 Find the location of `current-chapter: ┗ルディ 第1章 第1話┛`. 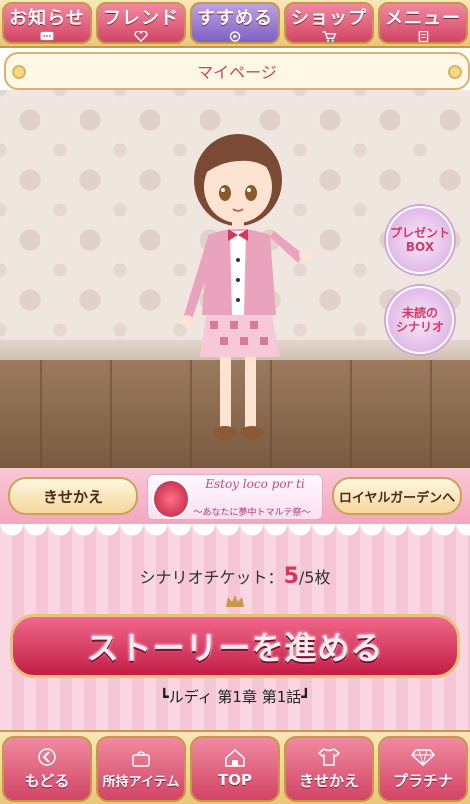

current-chapter: ┗ルディ 第1章 第1話┛ is located at coordinates (235, 697).